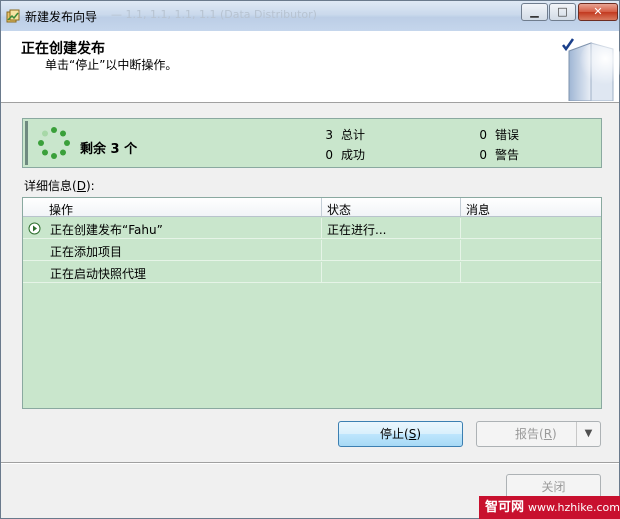 The height and width of the screenshot is (519, 620). I want to click on wizard-header: 正在创建发布 单击“停止”以中断操作。, so click(310, 67).